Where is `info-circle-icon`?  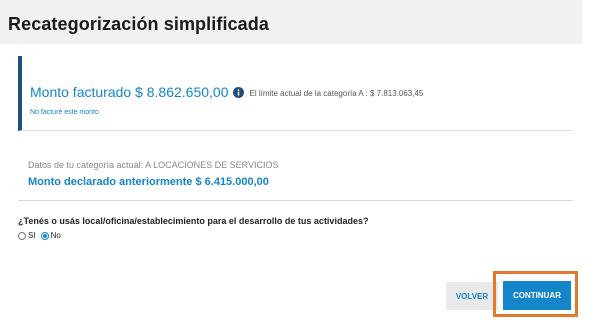 info-circle-icon is located at coordinates (239, 92).